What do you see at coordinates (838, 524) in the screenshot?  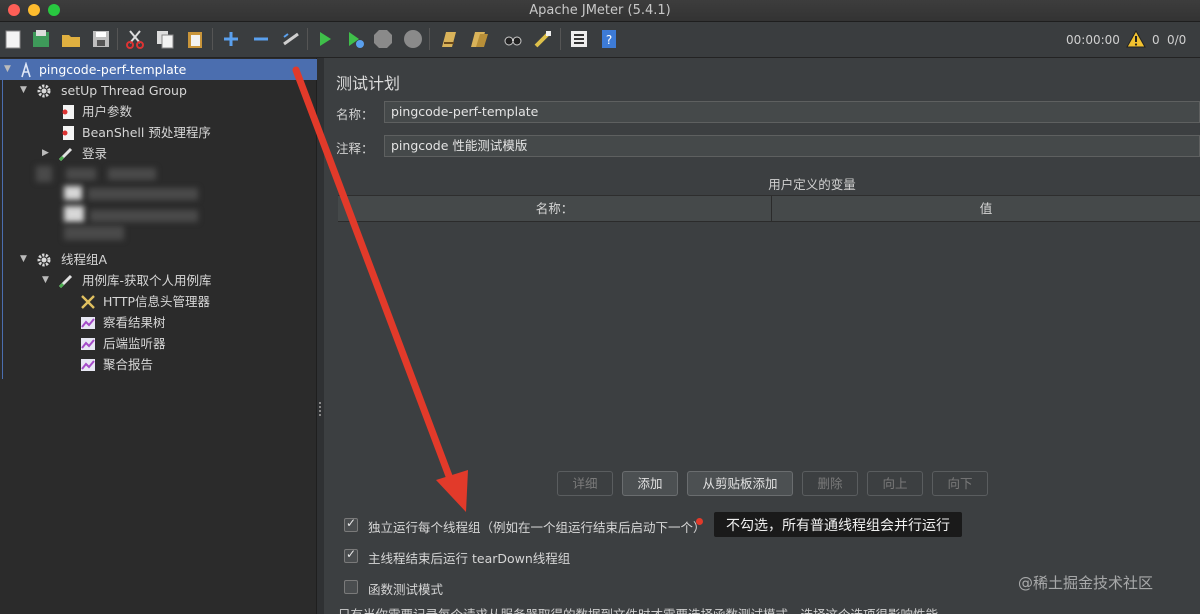 I see `annotation-tooltip: 不勾选，所有普通线程组会并行运行` at bounding box center [838, 524].